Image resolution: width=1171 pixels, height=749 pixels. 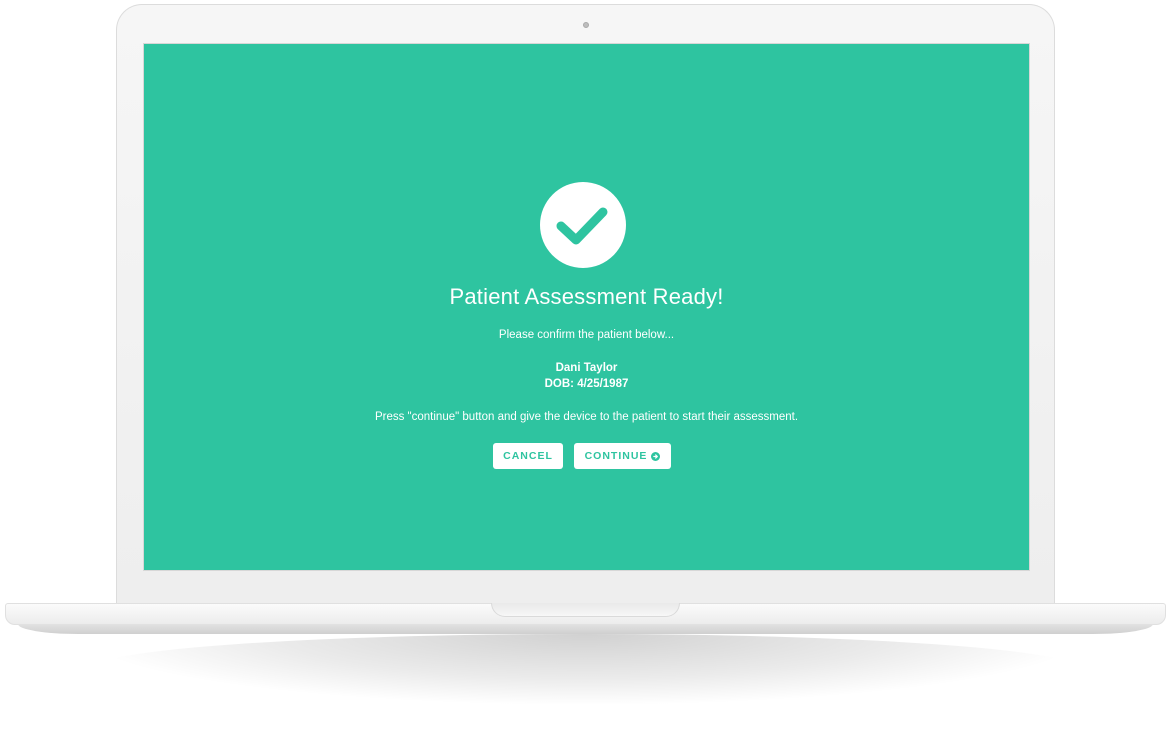 What do you see at coordinates (656, 456) in the screenshot?
I see `arrow-circle-right-icon` at bounding box center [656, 456].